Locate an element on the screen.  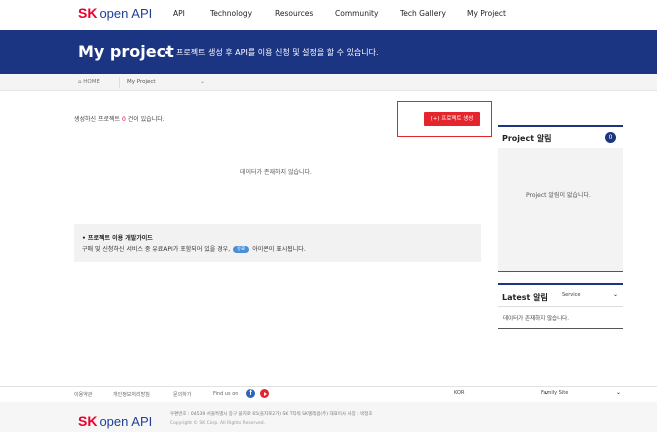
latest-alarm-header: Latest 알림 Service ⌄ is located at coordinates (560, 295).